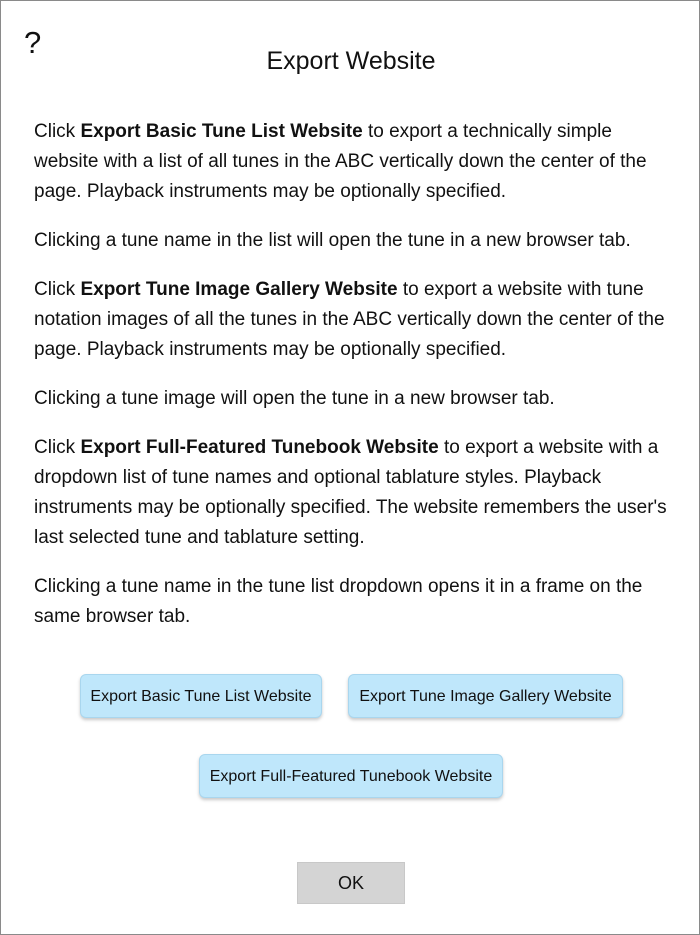  Describe the element at coordinates (239, 289) in the screenshot. I see `paragraph-bold-text: Export Tune Image Gallery Website` at that location.